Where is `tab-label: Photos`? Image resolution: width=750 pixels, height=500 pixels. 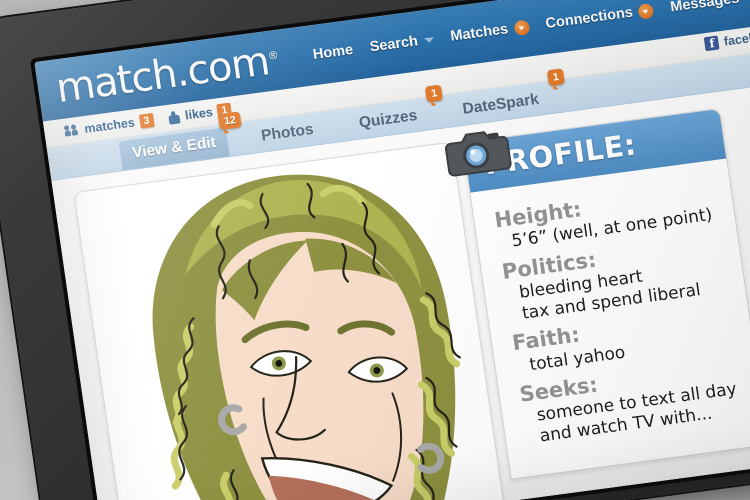
tab-label: Photos is located at coordinates (287, 132).